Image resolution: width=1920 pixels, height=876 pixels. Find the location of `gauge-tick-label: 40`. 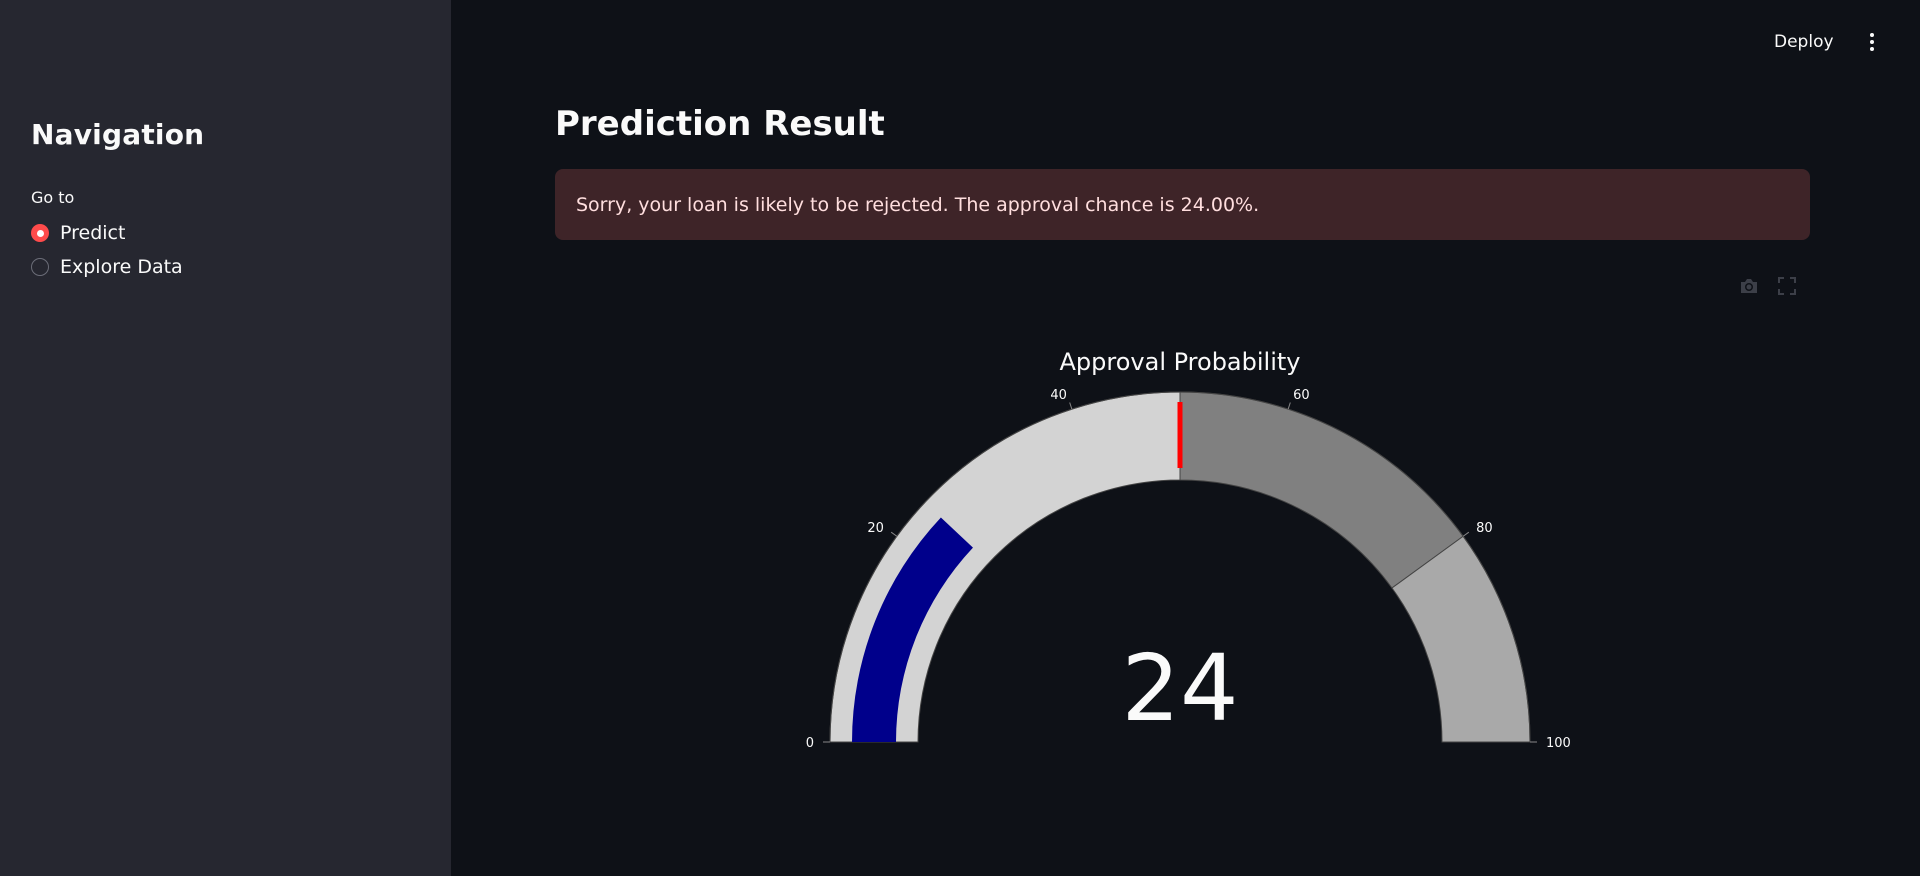

gauge-tick-label: 40 is located at coordinates (1058, 395).